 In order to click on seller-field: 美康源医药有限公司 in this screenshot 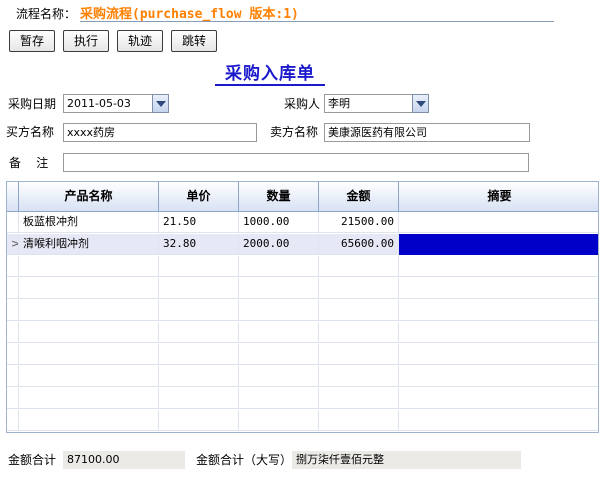, I will do `click(427, 132)`.